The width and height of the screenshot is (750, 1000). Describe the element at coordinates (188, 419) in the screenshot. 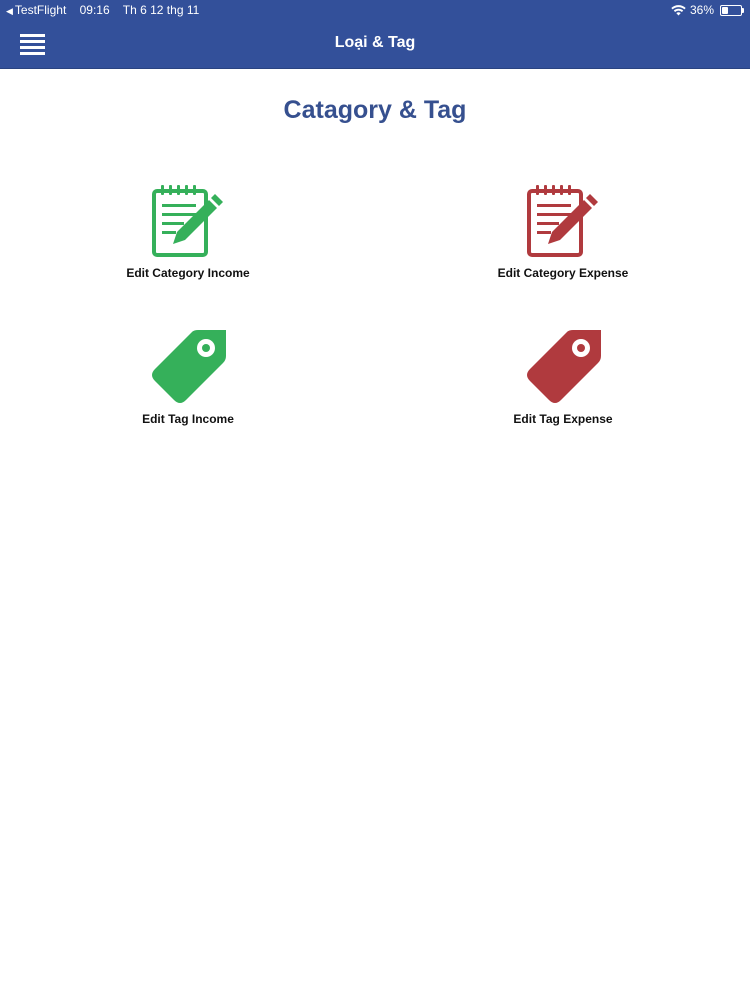

I see `tile-label: Edit Tag Income` at that location.